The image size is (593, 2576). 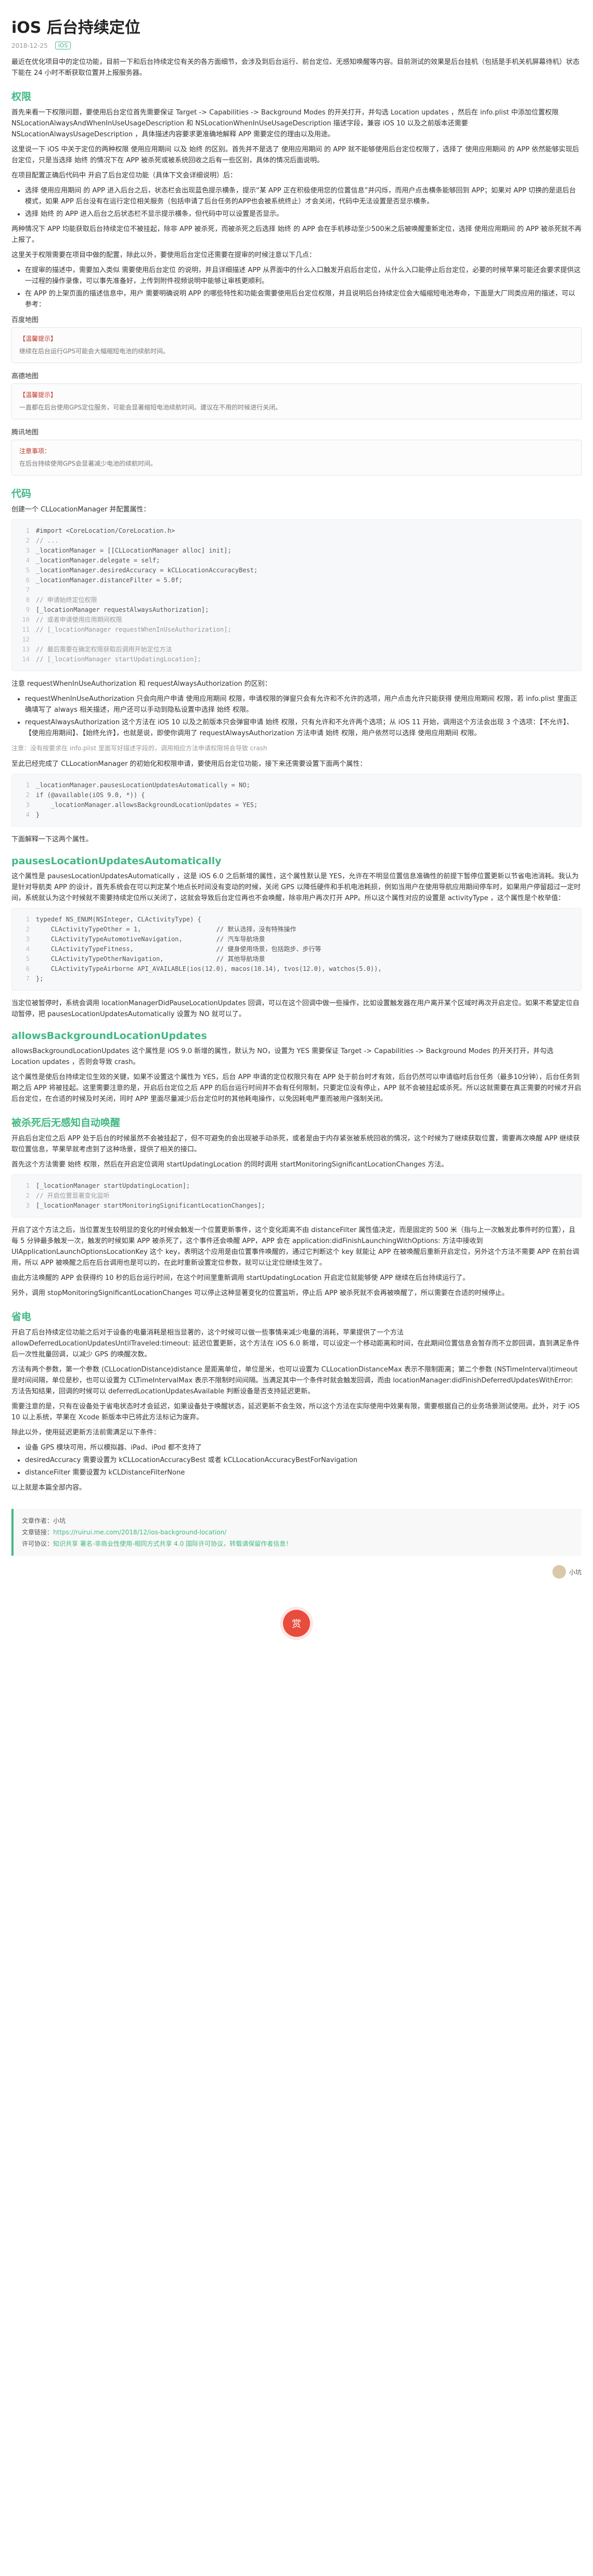 What do you see at coordinates (25, 433) in the screenshot?
I see `example-name: 腾讯地图` at bounding box center [25, 433].